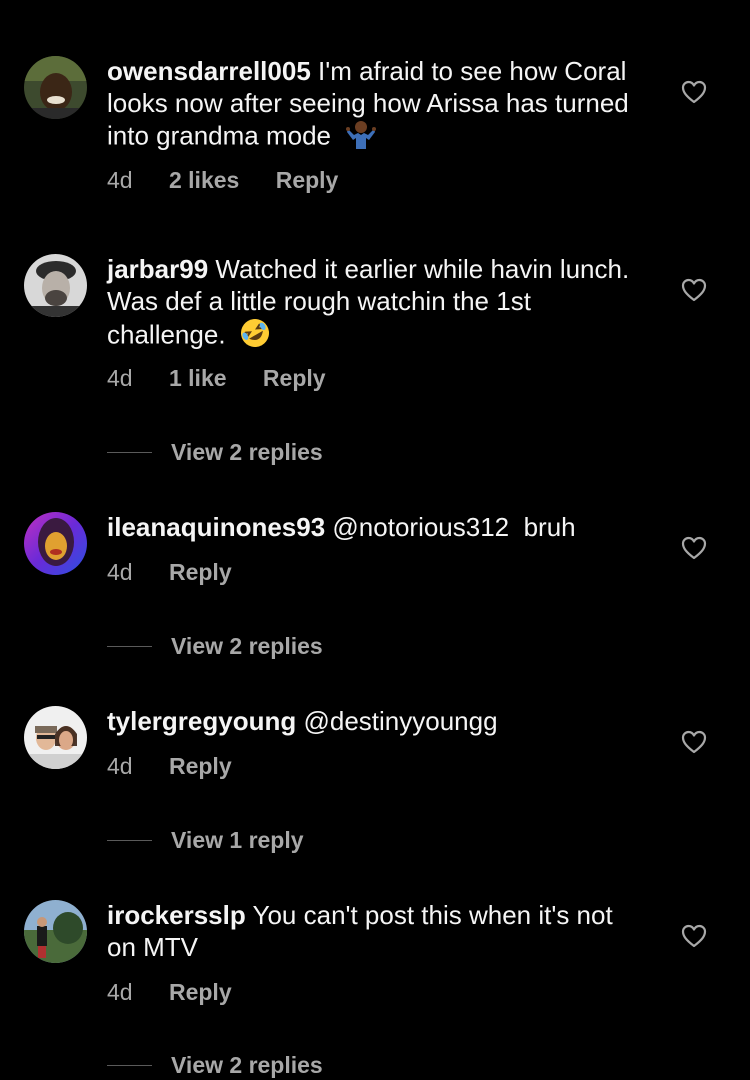 The height and width of the screenshot is (1080, 750). I want to click on rolling-on-floor-laughing-emoji, so click(255, 336).